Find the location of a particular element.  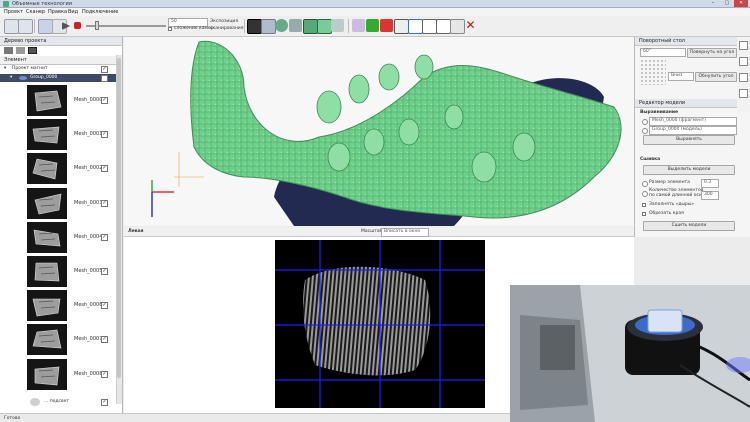

direction-select: Вниз is located at coordinates (681, 76).